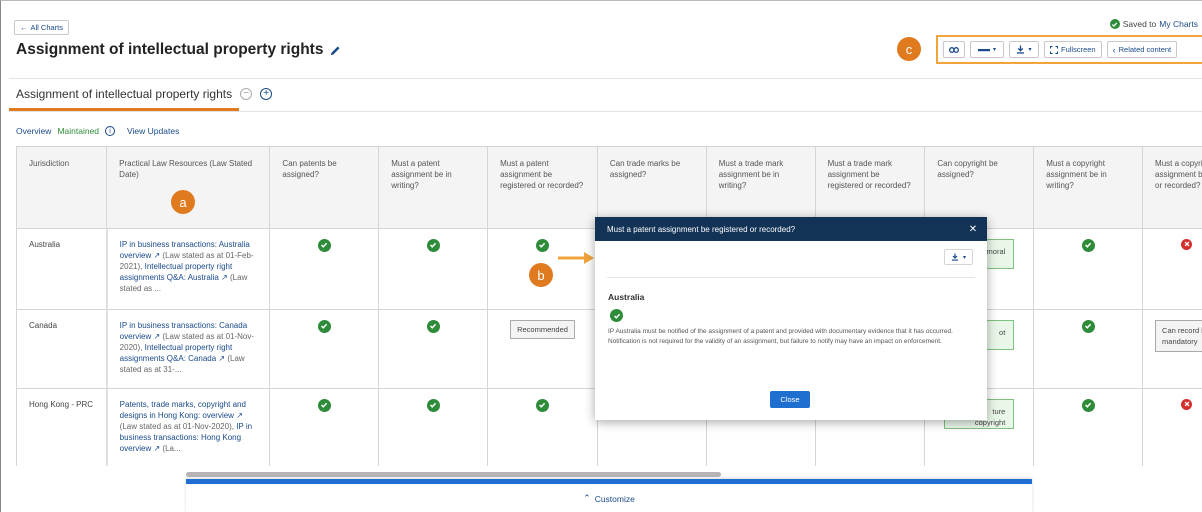 Image resolution: width=1202 pixels, height=512 pixels. What do you see at coordinates (153, 131) in the screenshot?
I see `view-updates-link: View Updates` at bounding box center [153, 131].